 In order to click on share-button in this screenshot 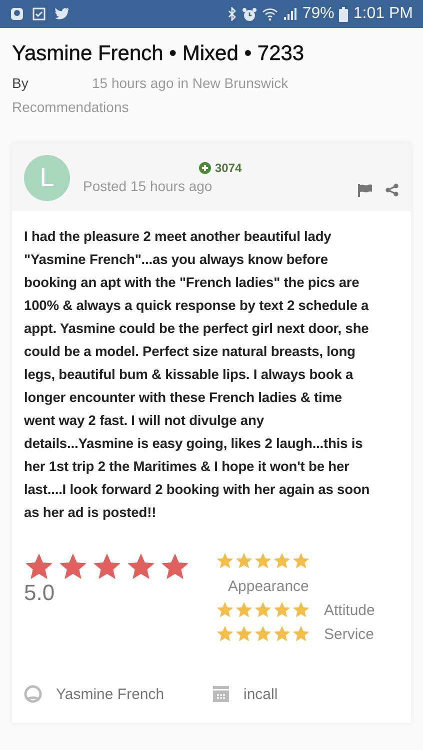, I will do `click(392, 190)`.